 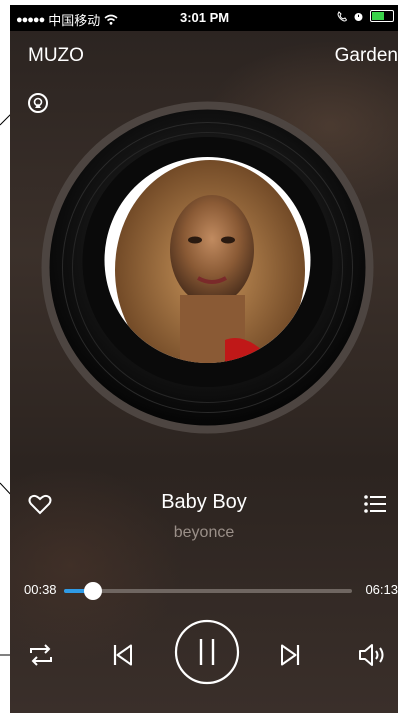 What do you see at coordinates (40, 589) in the screenshot?
I see `elapsed-time: 00:38` at bounding box center [40, 589].